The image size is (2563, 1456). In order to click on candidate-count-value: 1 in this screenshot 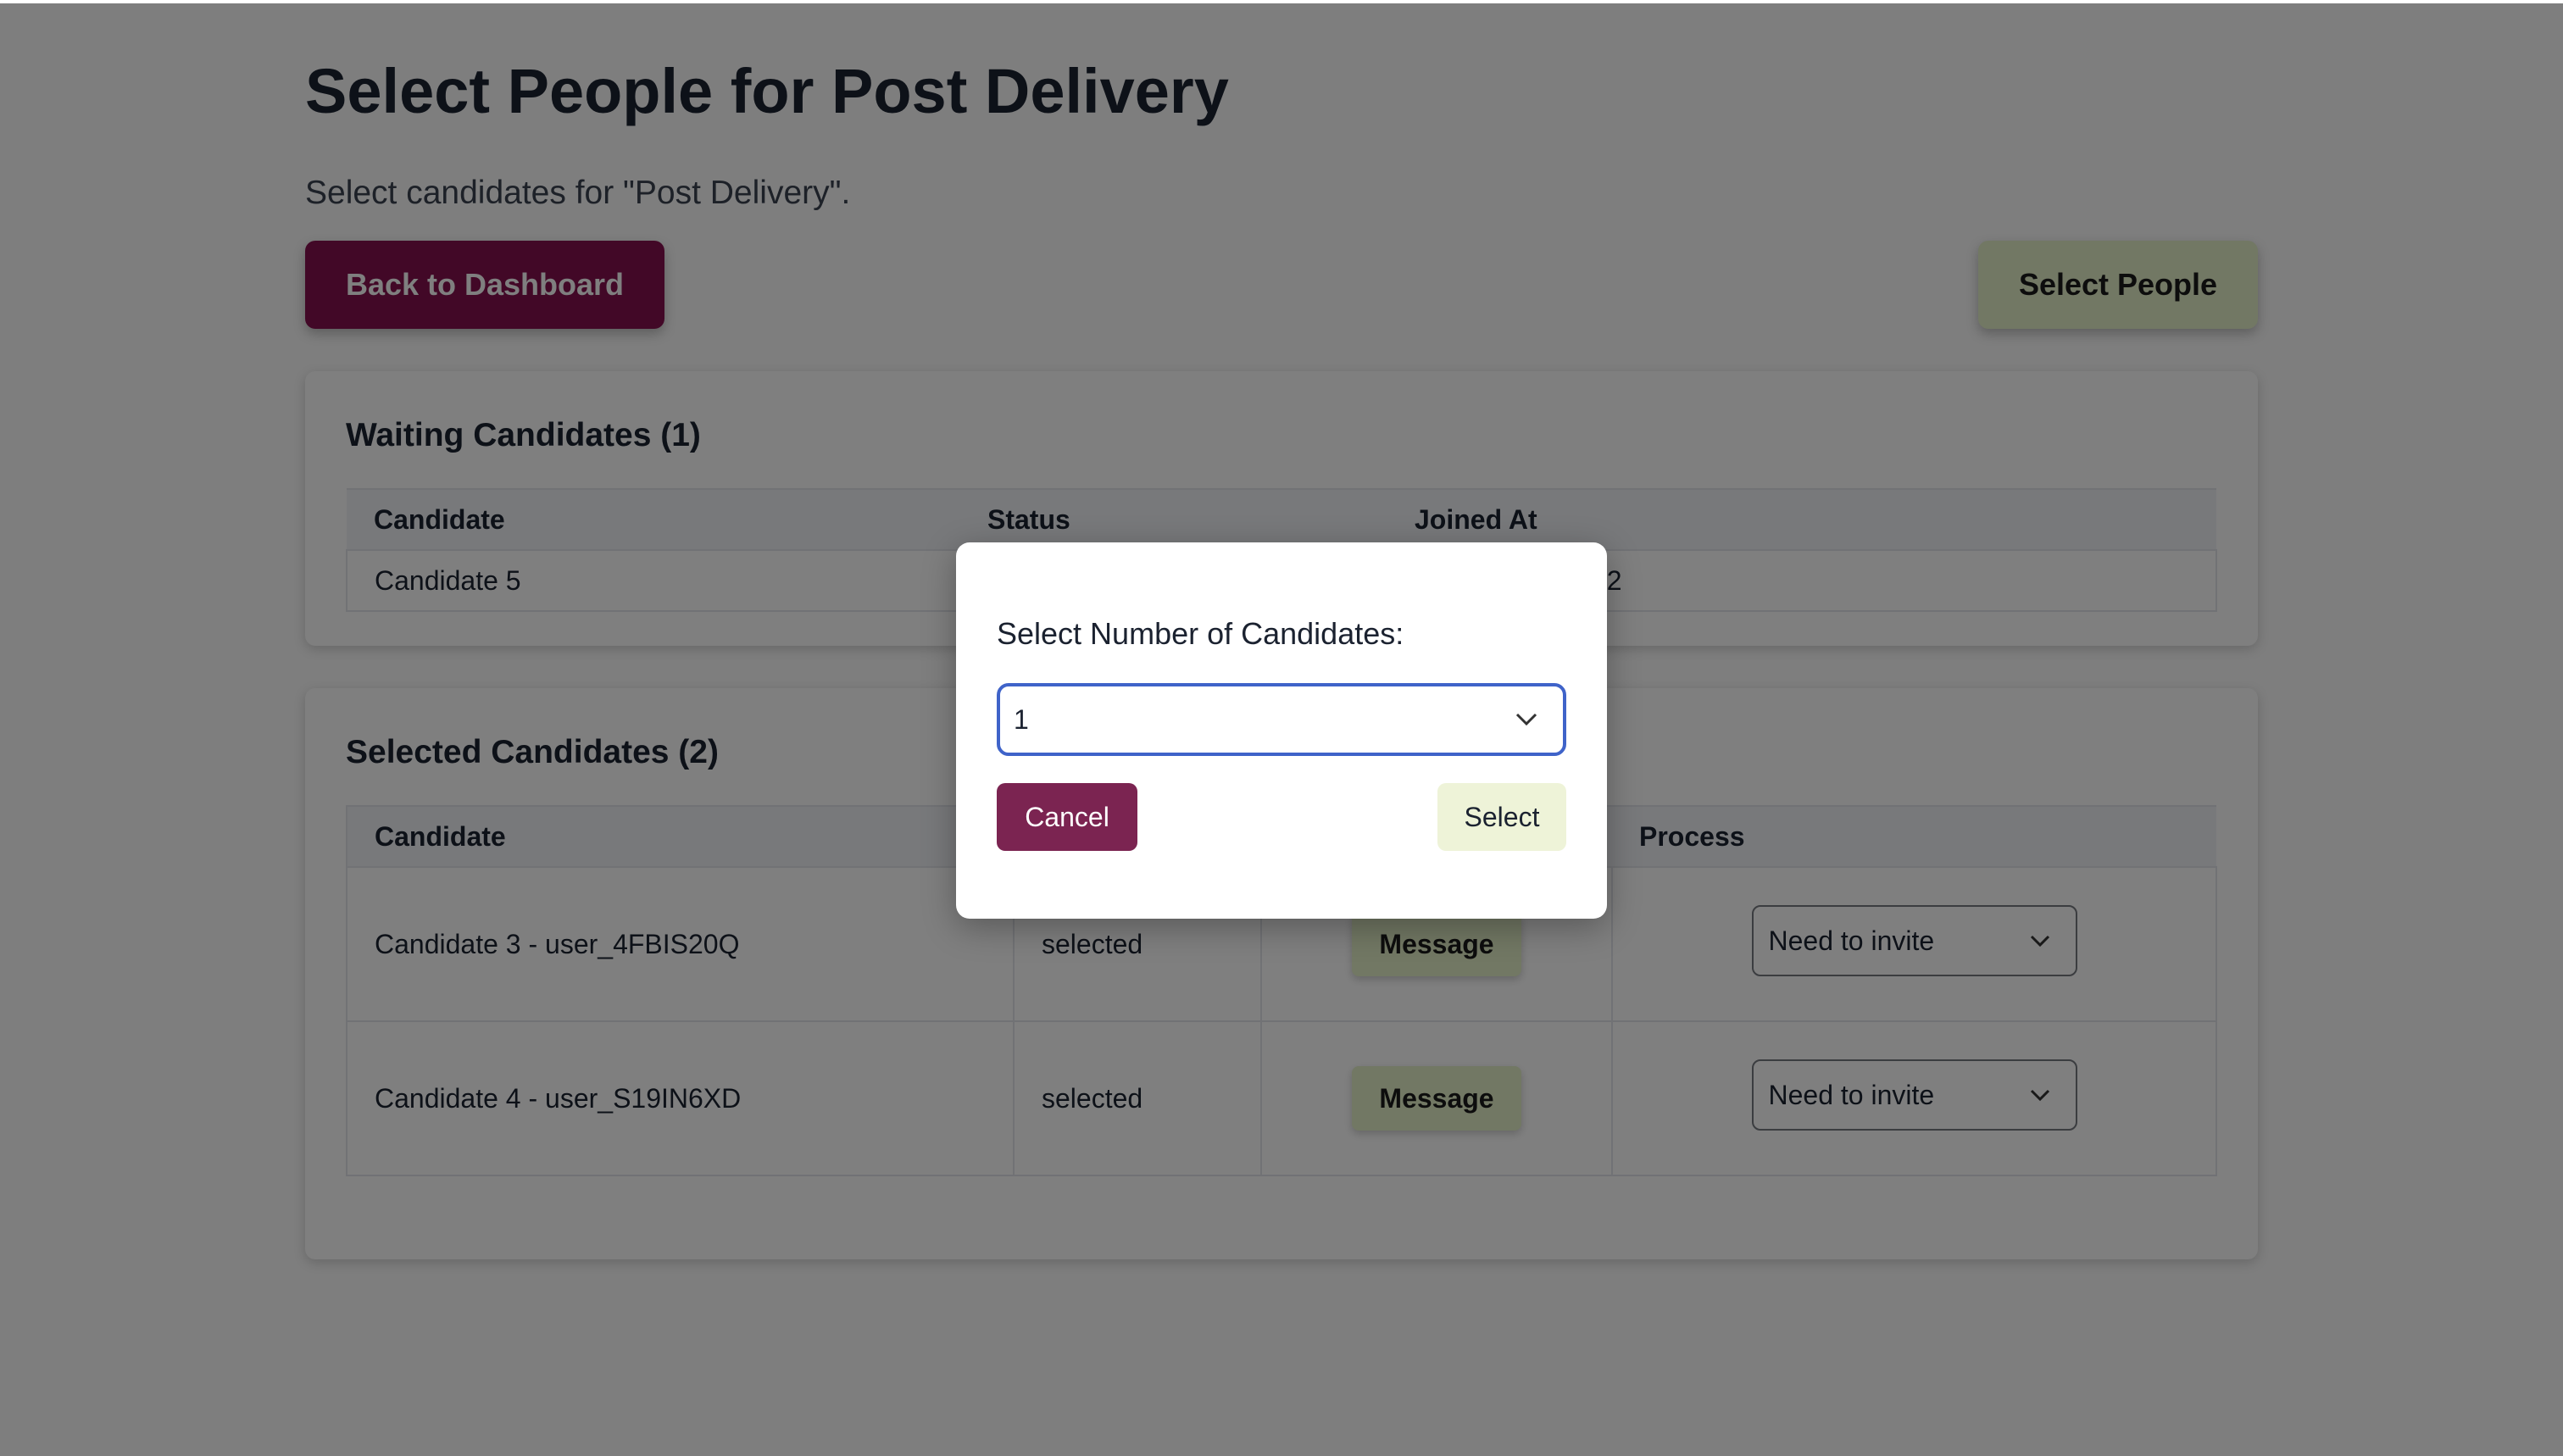, I will do `click(1021, 719)`.